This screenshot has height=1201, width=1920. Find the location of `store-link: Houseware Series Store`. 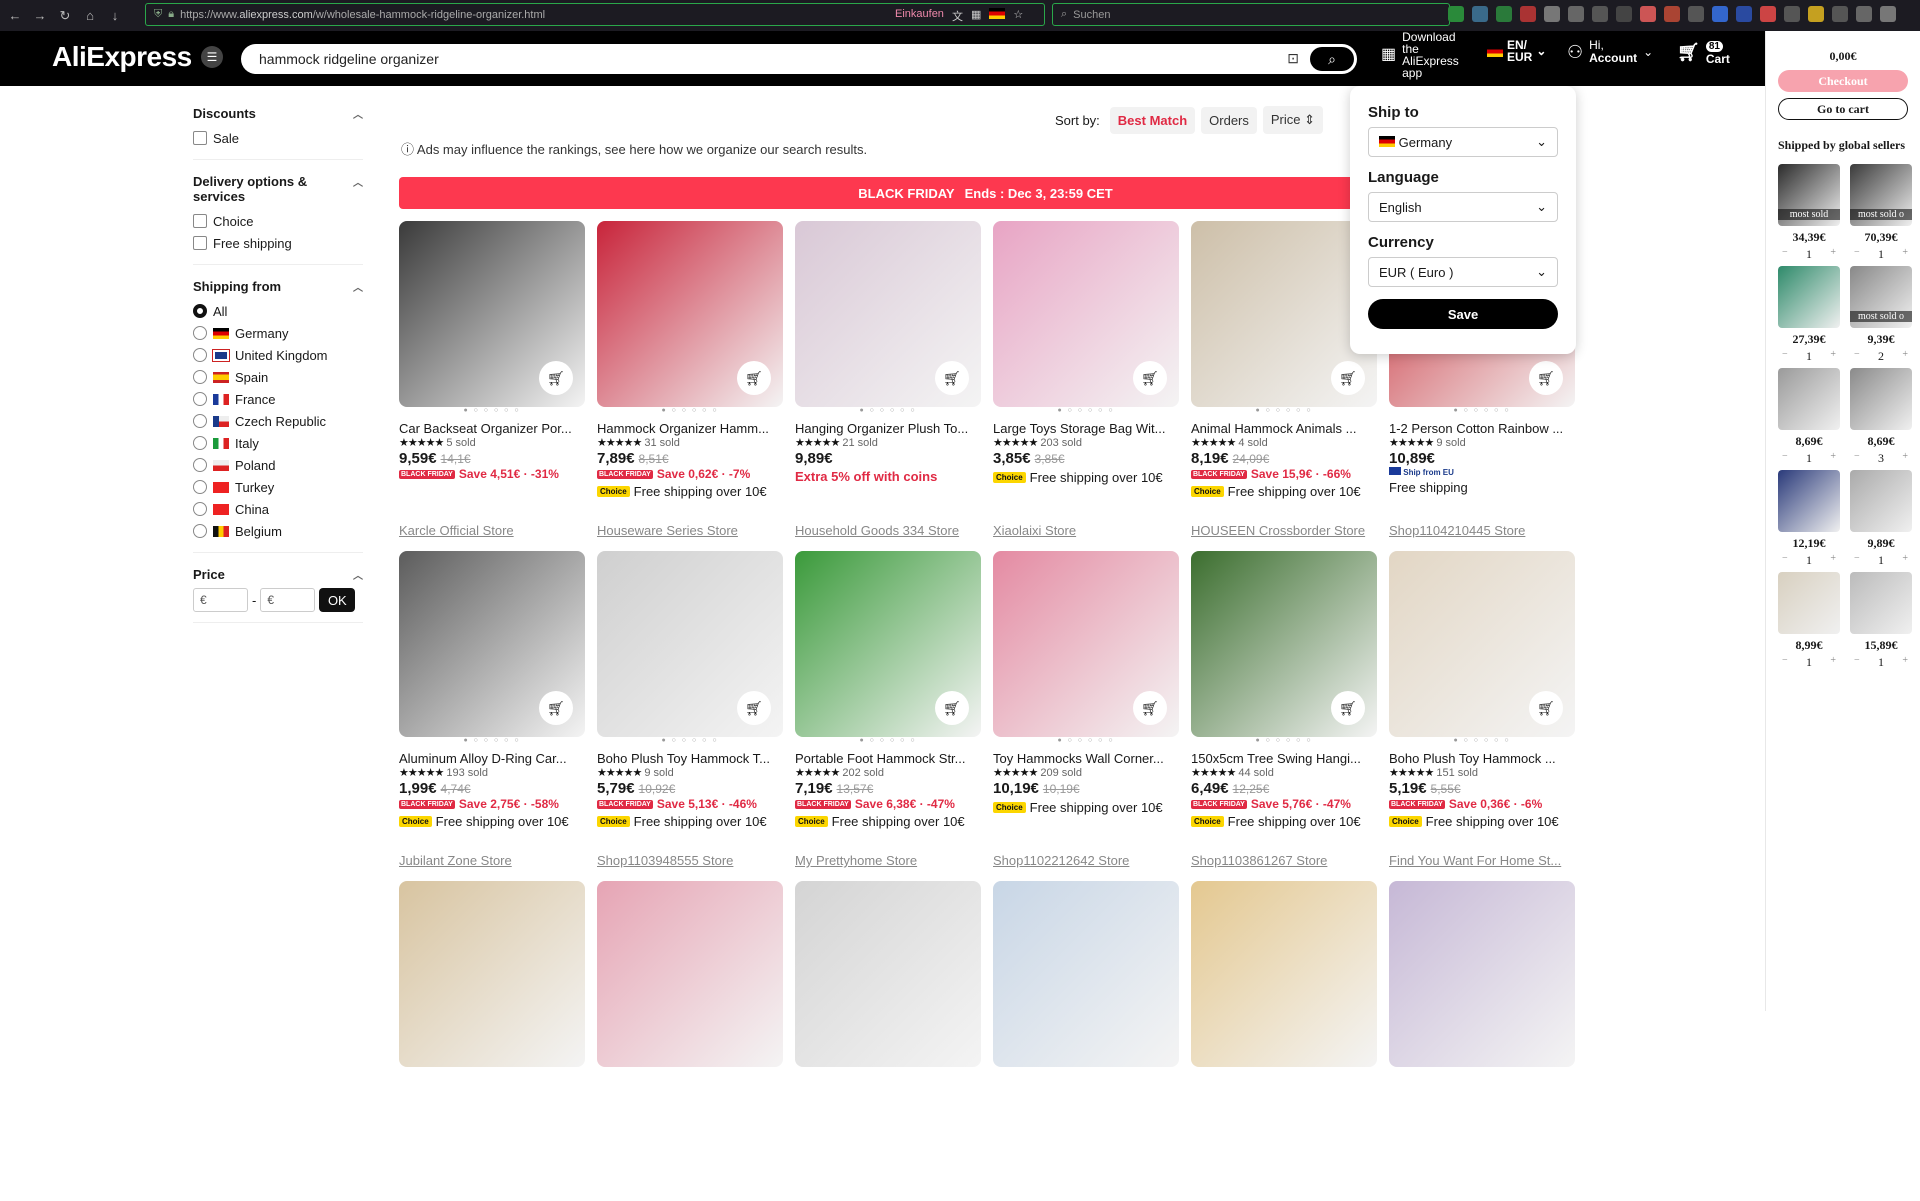

store-link: Houseware Series Store is located at coordinates (667, 530).